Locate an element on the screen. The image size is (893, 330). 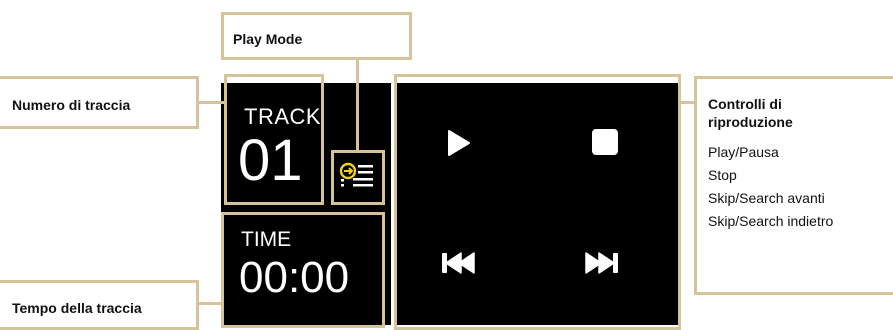
time-value: 00:00 is located at coordinates (294, 277).